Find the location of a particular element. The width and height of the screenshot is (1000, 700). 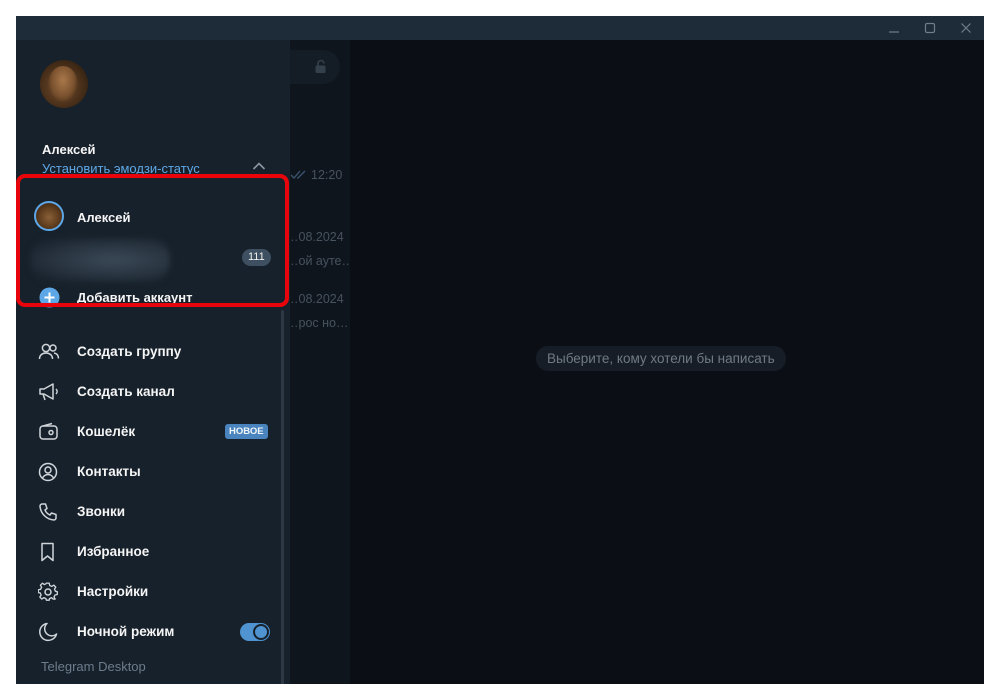

menu-item-label: Создать канал is located at coordinates (126, 391).